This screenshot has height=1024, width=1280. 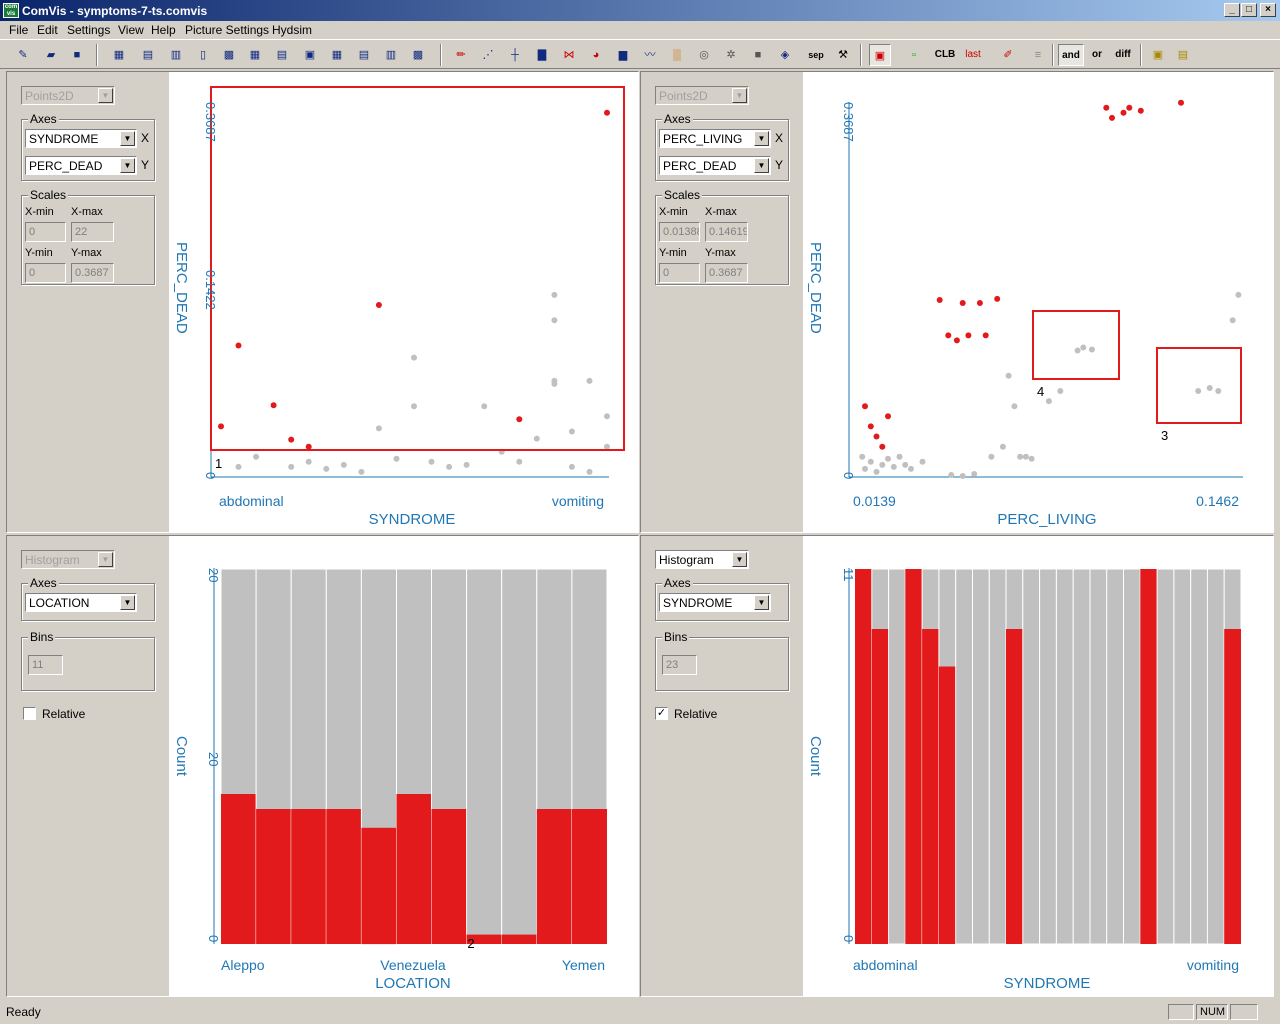 I want to click on last-button: last, so click(x=973, y=55).